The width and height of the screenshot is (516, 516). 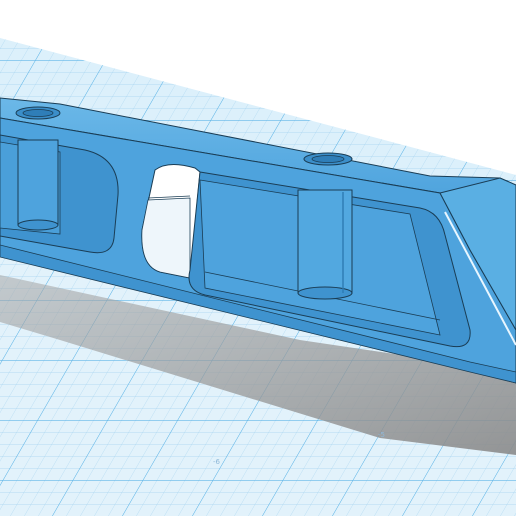 I want to click on boss-right, so click(x=325, y=241).